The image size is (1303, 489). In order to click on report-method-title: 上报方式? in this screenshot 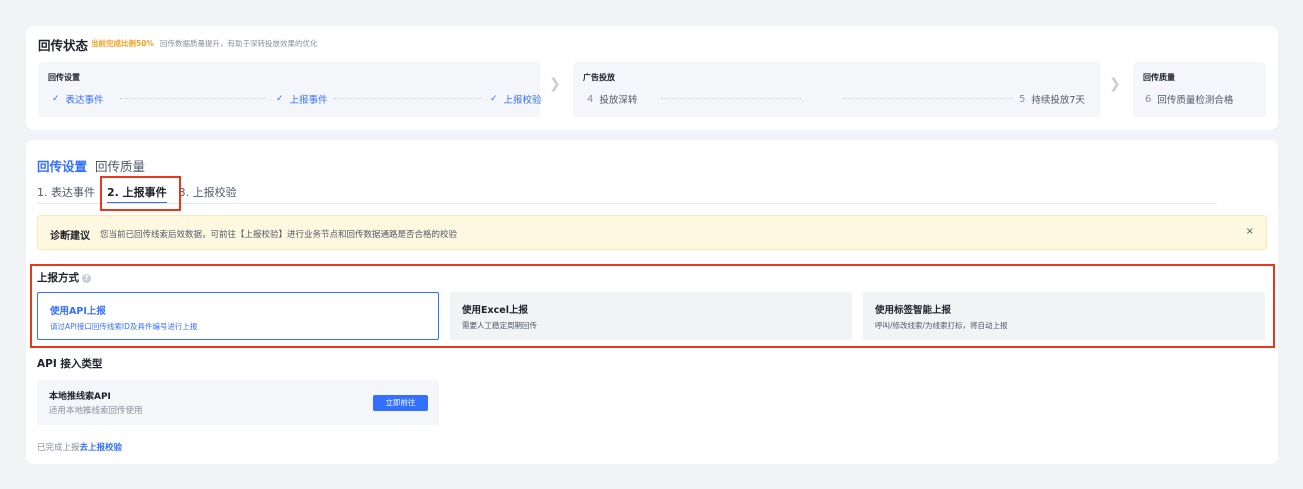, I will do `click(64, 277)`.